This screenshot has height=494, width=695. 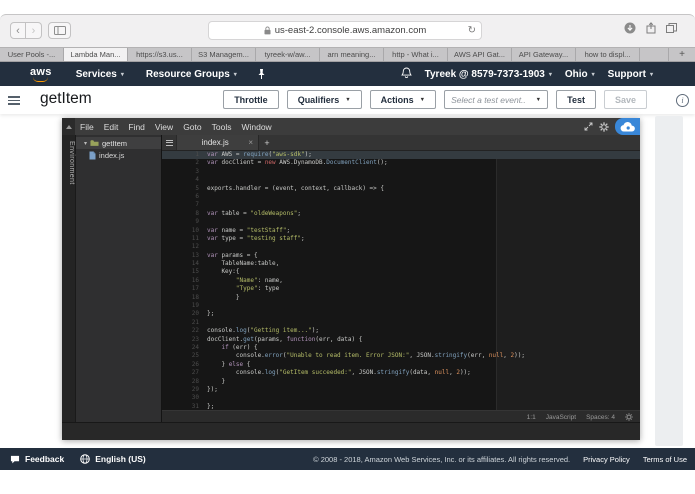 I want to click on account-menu: Tyreek @ 8579-7373-1903 ▾, so click(x=488, y=74).